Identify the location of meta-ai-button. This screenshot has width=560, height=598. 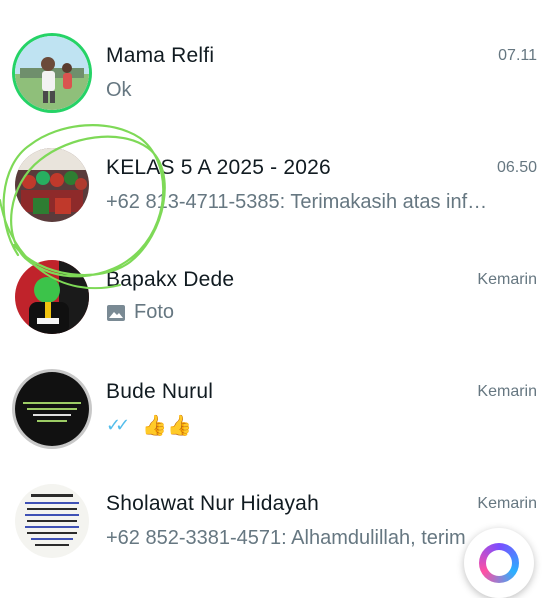
(499, 563).